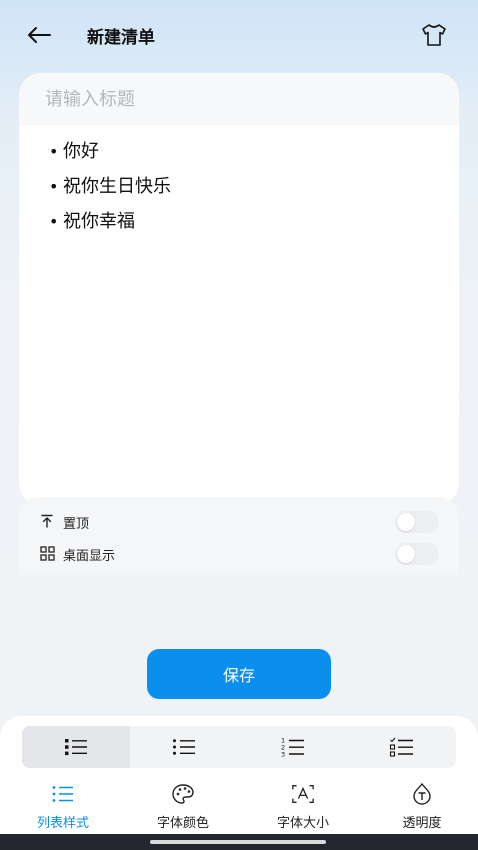  Describe the element at coordinates (239, 674) in the screenshot. I see `save-button: 保存` at that location.